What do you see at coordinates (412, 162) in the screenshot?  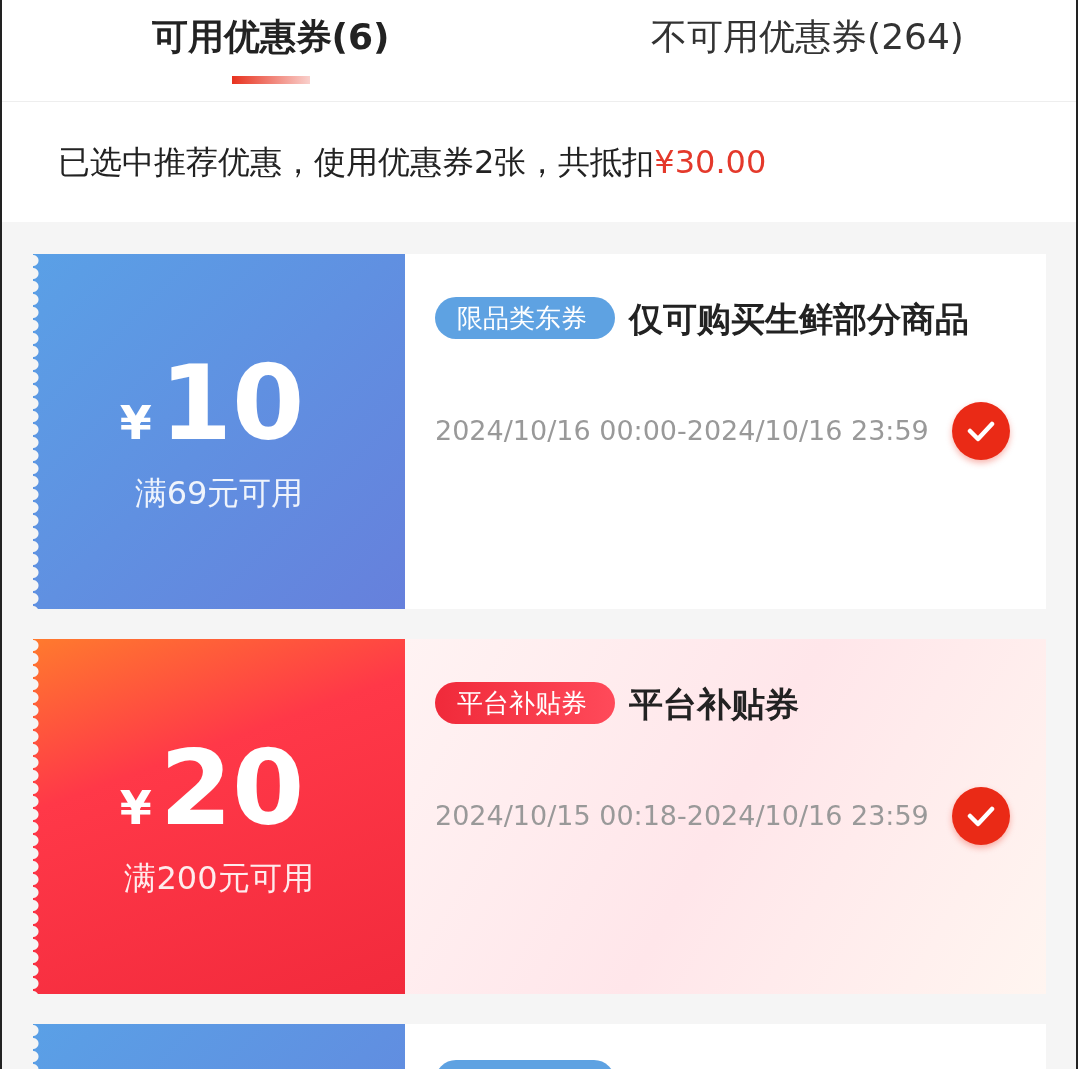 I see `discount-summary: 已选中推荐优惠，使用优惠券2张，共抵扣¥30.00` at bounding box center [412, 162].